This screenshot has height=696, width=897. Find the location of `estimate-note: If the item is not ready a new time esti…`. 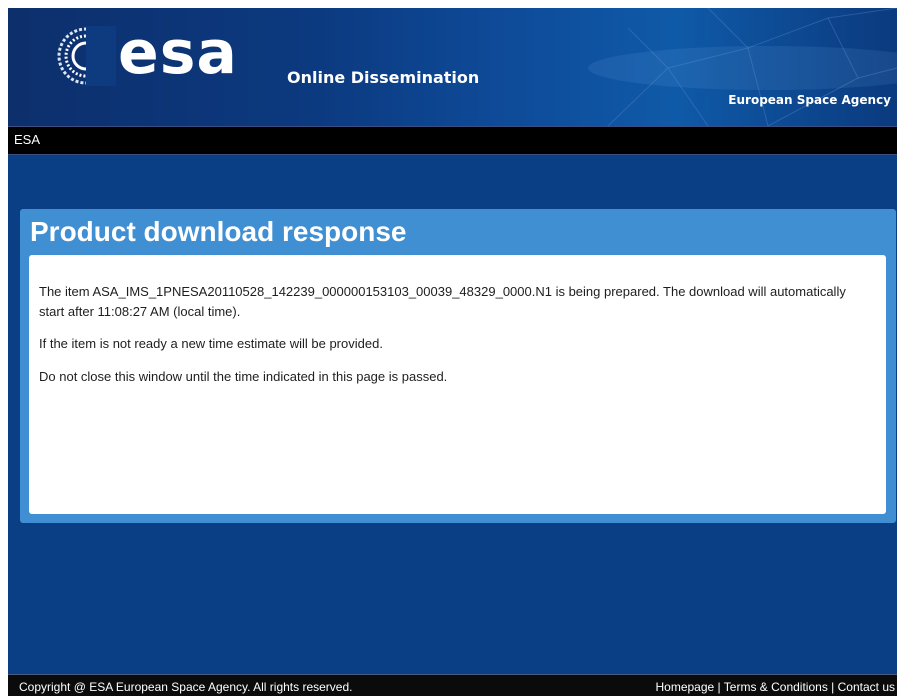

estimate-note: If the item is not ready a new time esti… is located at coordinates (211, 343).